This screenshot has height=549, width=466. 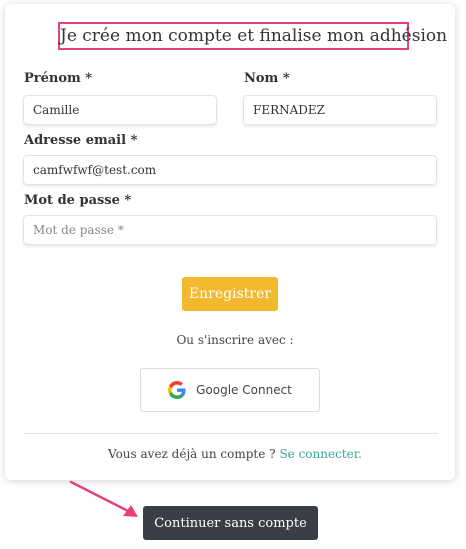 I want to click on last-name-field, so click(x=340, y=110).